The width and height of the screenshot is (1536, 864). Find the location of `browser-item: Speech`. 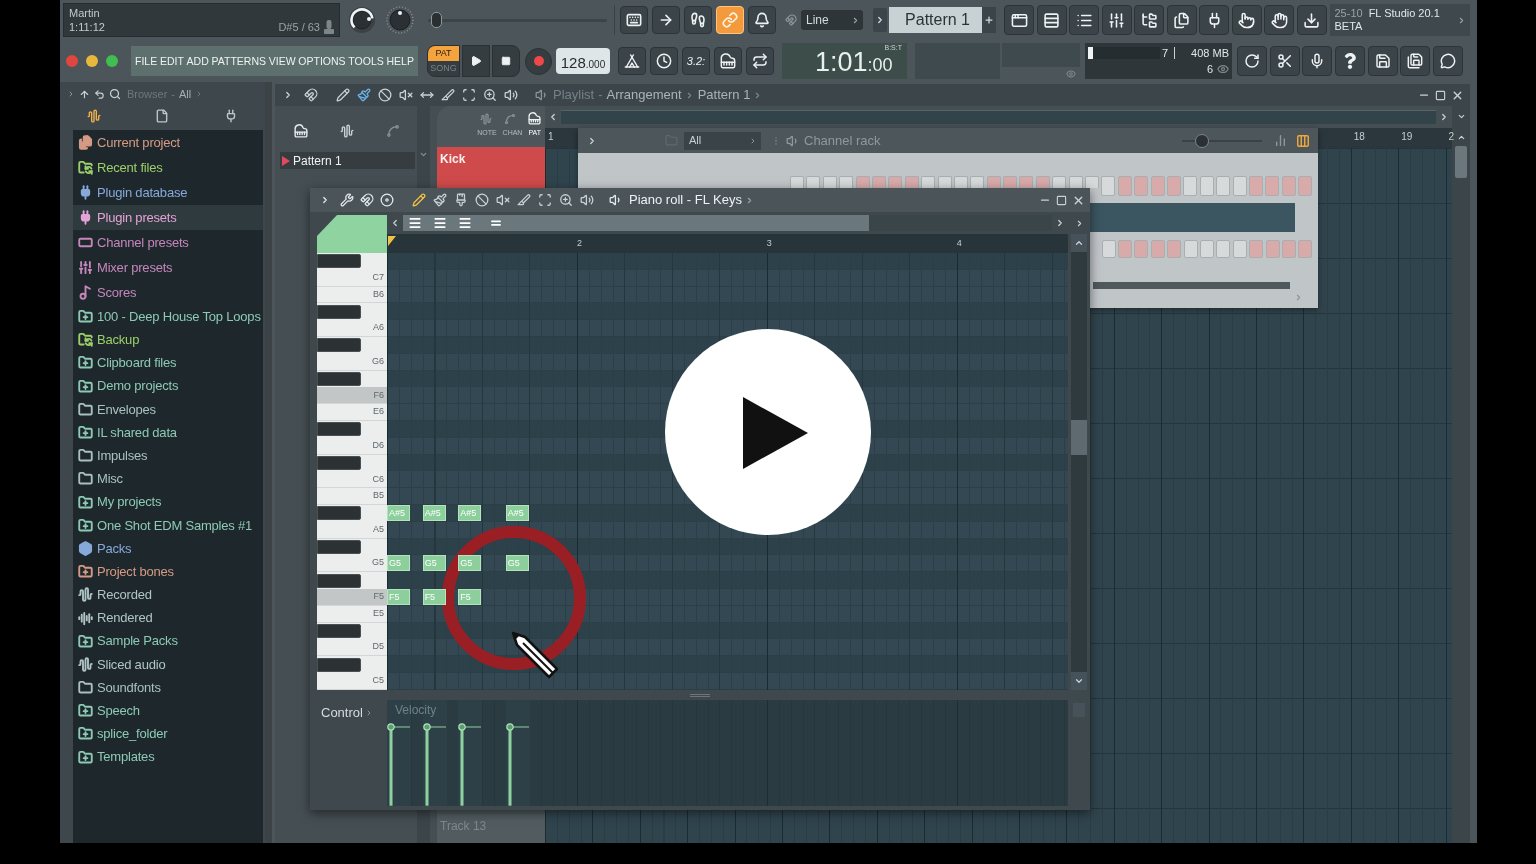

browser-item: Speech is located at coordinates (168, 711).